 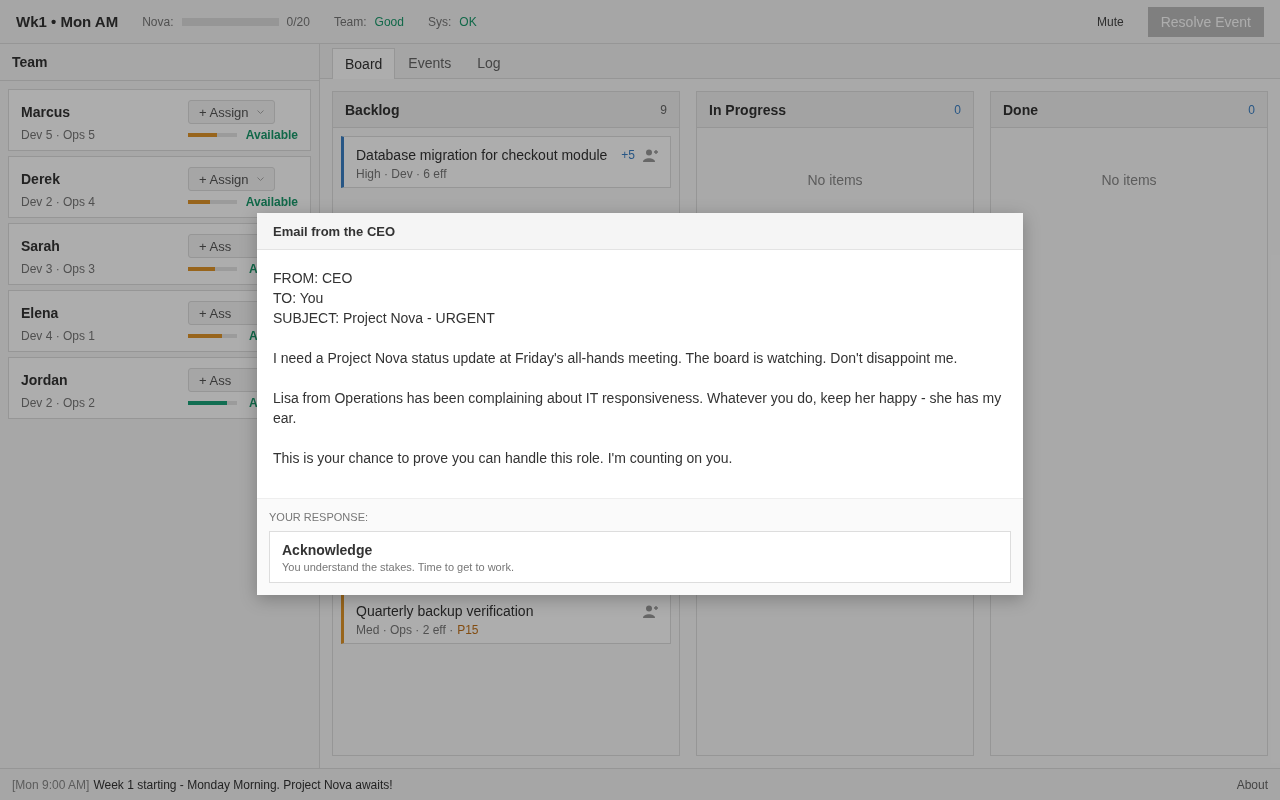 I want to click on sys-label: Sys:, so click(x=439, y=21).